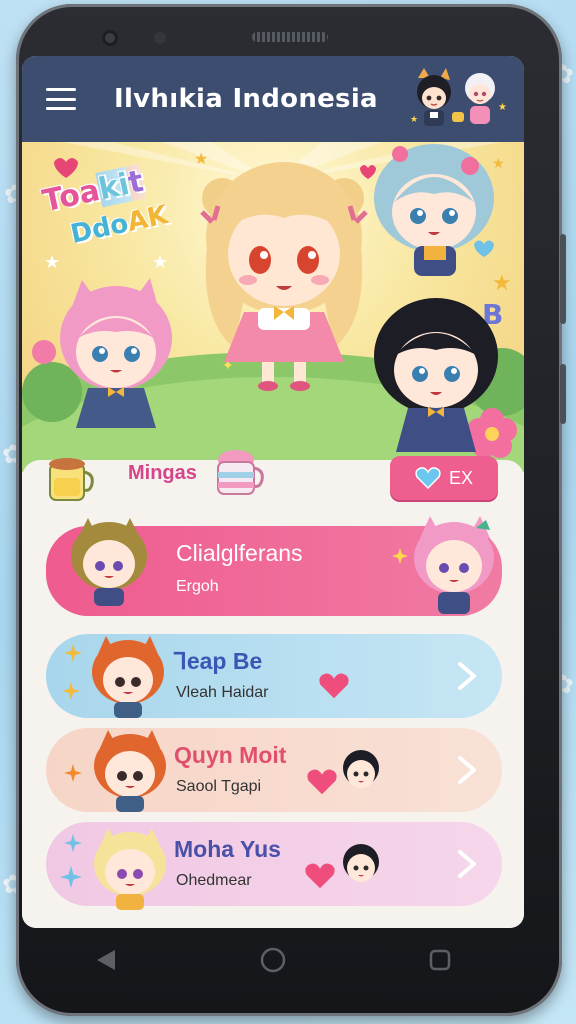 The image size is (576, 1024). What do you see at coordinates (239, 553) in the screenshot?
I see `card-title: Clialglferans` at bounding box center [239, 553].